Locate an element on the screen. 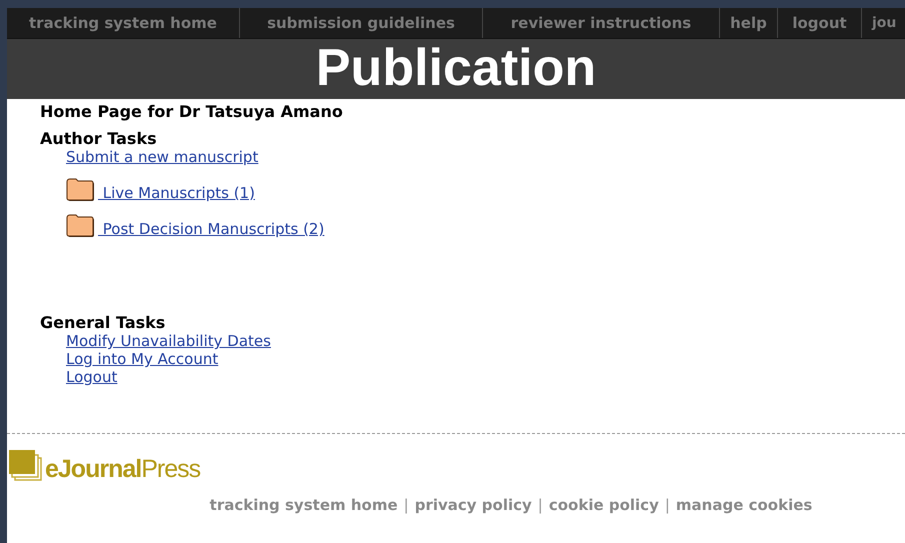  nav-tab: reviewer instructions is located at coordinates (601, 23).